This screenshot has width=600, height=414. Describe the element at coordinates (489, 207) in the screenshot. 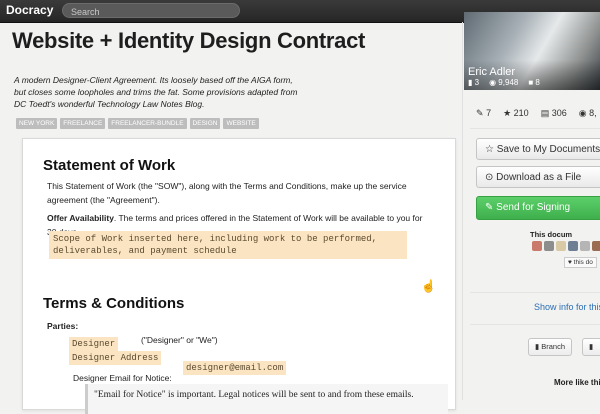

I see `pen-icon: ✎` at that location.